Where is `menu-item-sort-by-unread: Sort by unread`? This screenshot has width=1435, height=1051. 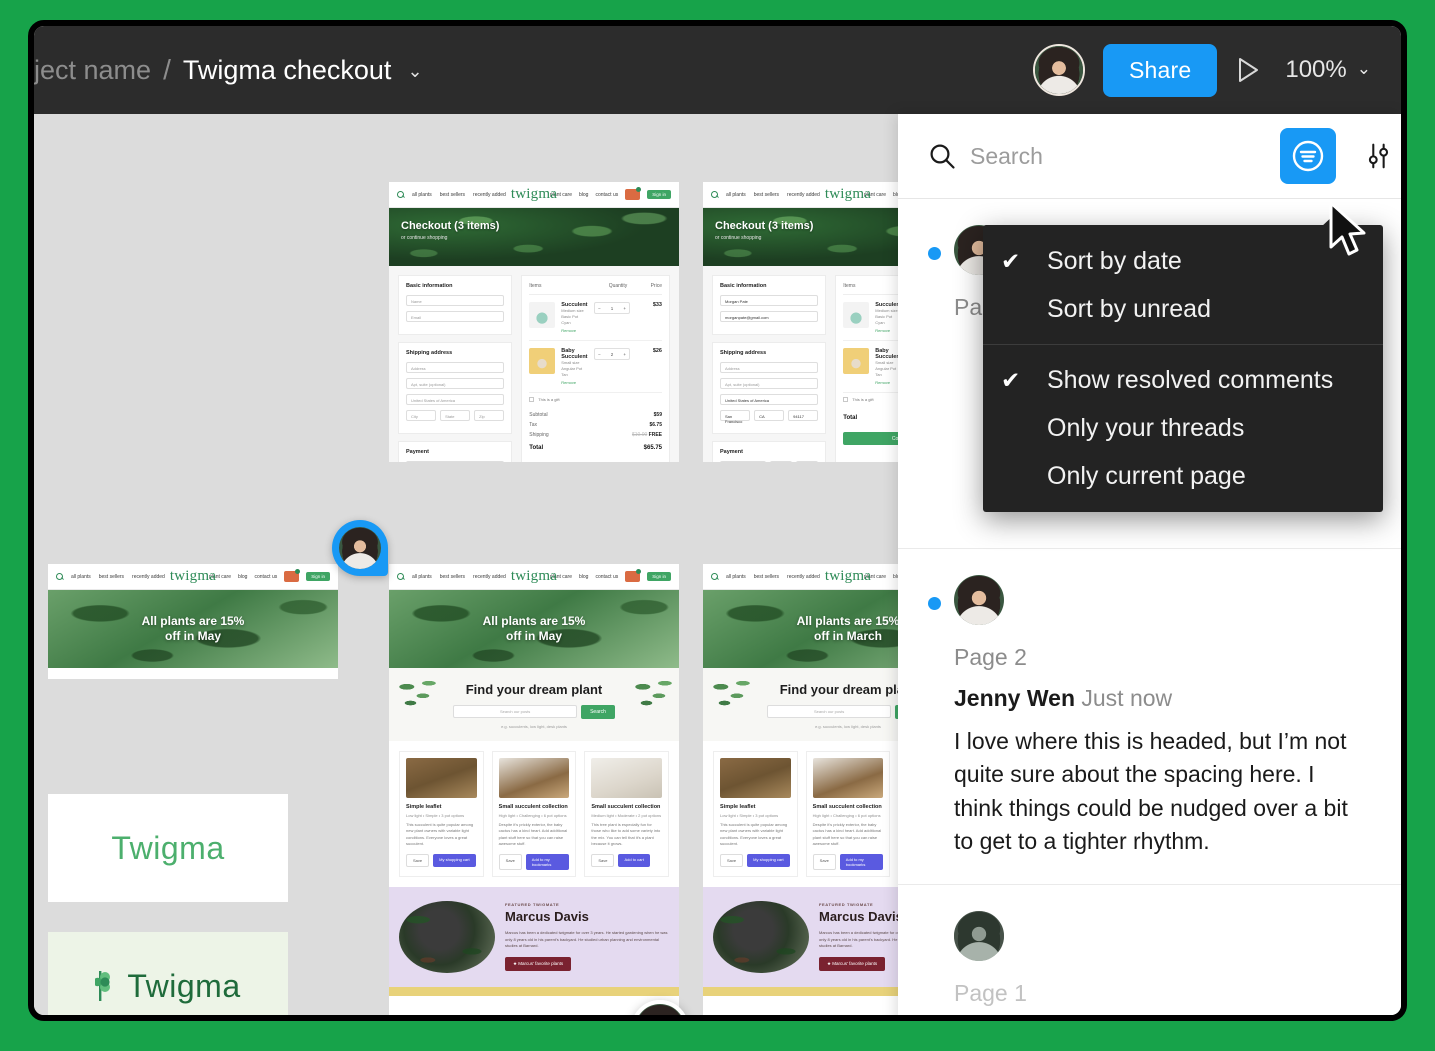 menu-item-sort-by-unread: Sort by unread is located at coordinates (1183, 309).